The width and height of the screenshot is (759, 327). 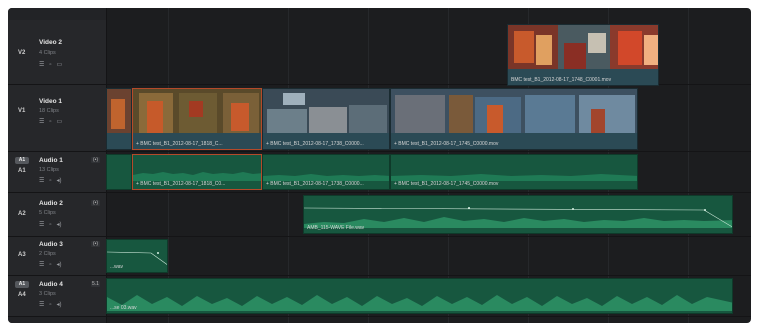 I want to click on clip-label: AMB_115-WAVE File.wav, so click(x=336, y=228).